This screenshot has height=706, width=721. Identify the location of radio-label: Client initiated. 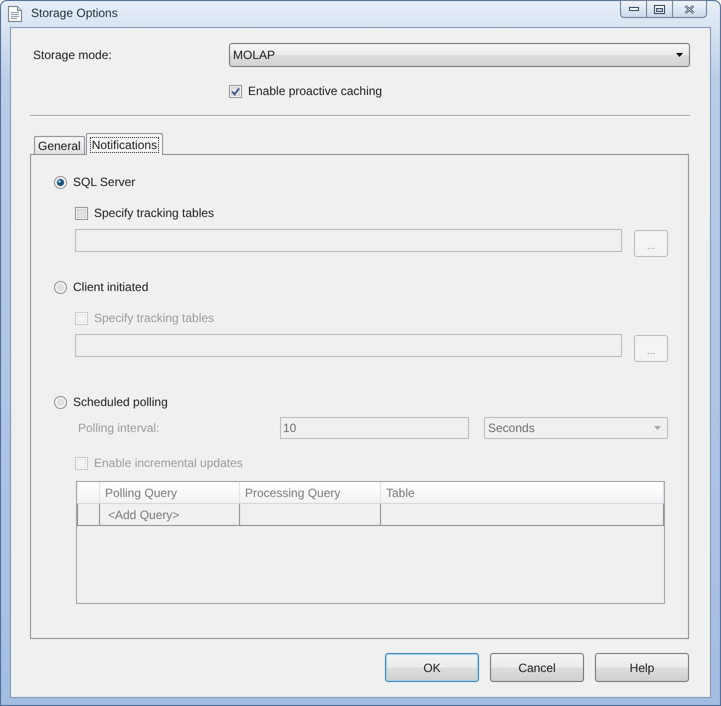
(110, 287).